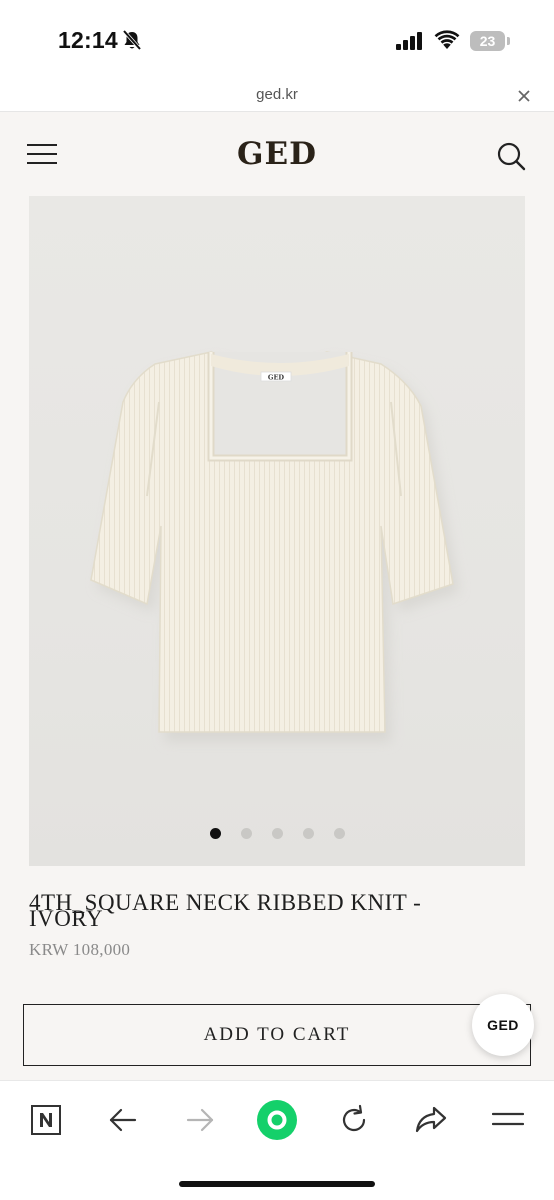 Image resolution: width=554 pixels, height=1200 pixels. I want to click on battery-level: 23, so click(487, 41).